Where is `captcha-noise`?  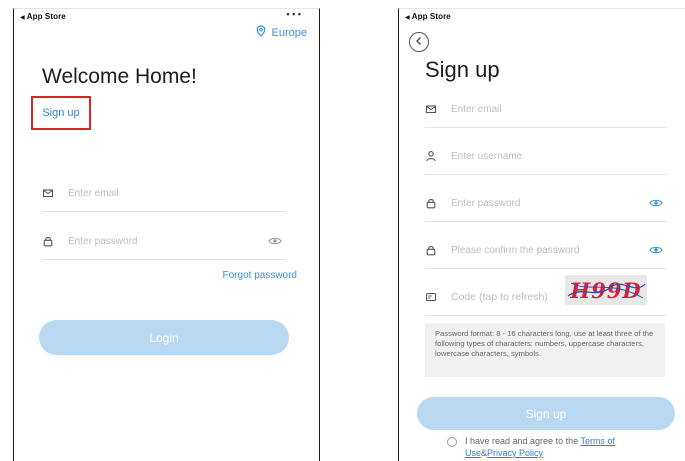
captcha-noise is located at coordinates (606, 290).